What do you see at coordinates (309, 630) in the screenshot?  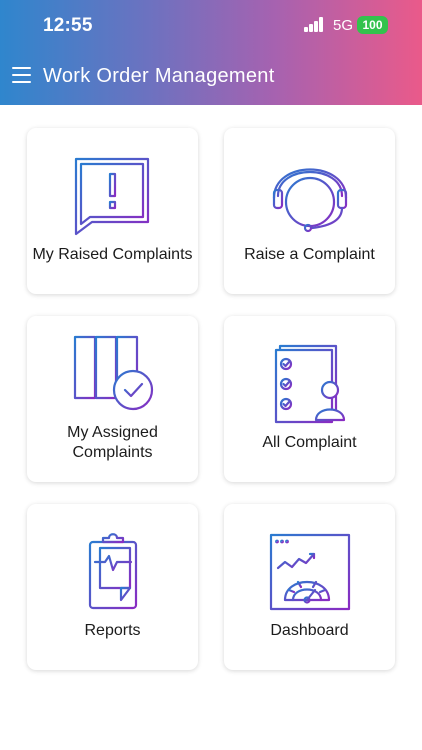 I see `tile-label: Dashboard` at bounding box center [309, 630].